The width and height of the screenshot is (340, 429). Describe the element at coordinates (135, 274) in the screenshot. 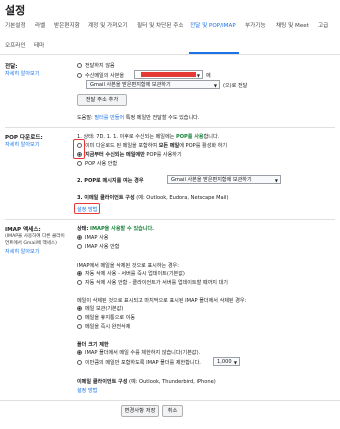

I see `auto-expunge-on-label: 자동 삭제 사용 - 서버를 즉시 업데이트(기본값)` at that location.